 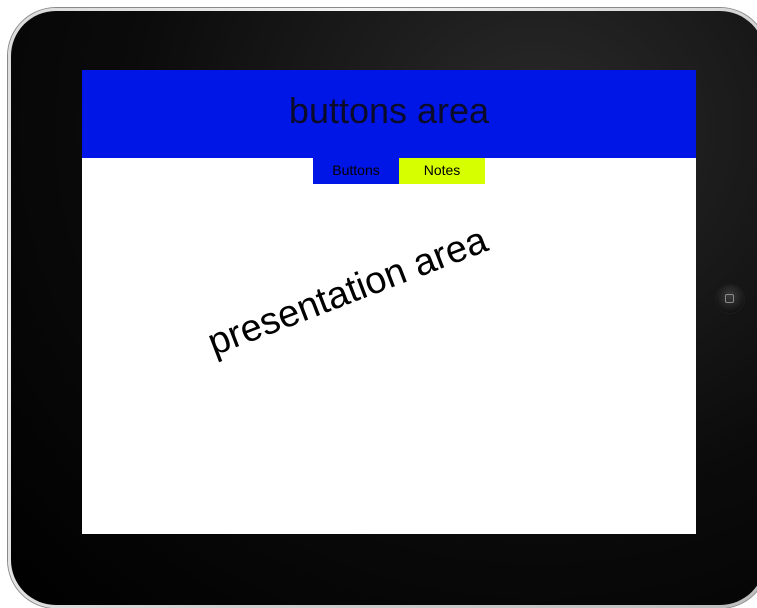 I want to click on home-button-icon, so click(x=729, y=298).